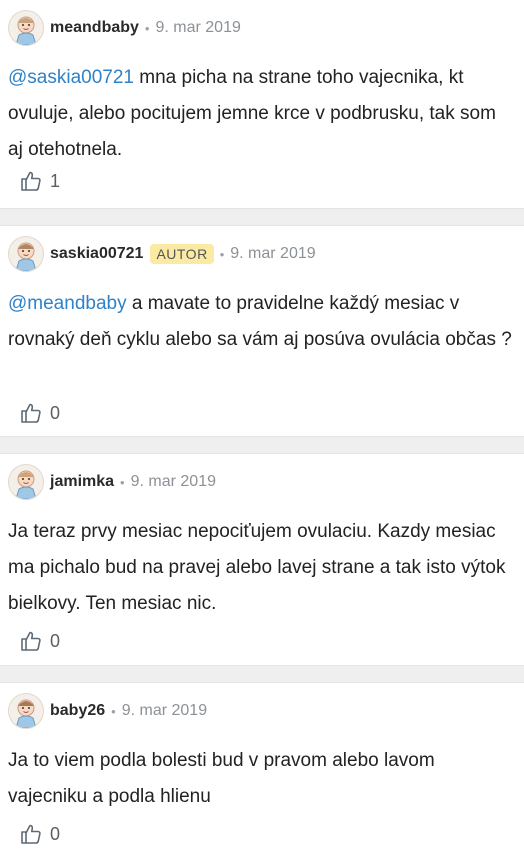 The image size is (524, 858). What do you see at coordinates (55, 180) in the screenshot?
I see `like-count: 1` at bounding box center [55, 180].